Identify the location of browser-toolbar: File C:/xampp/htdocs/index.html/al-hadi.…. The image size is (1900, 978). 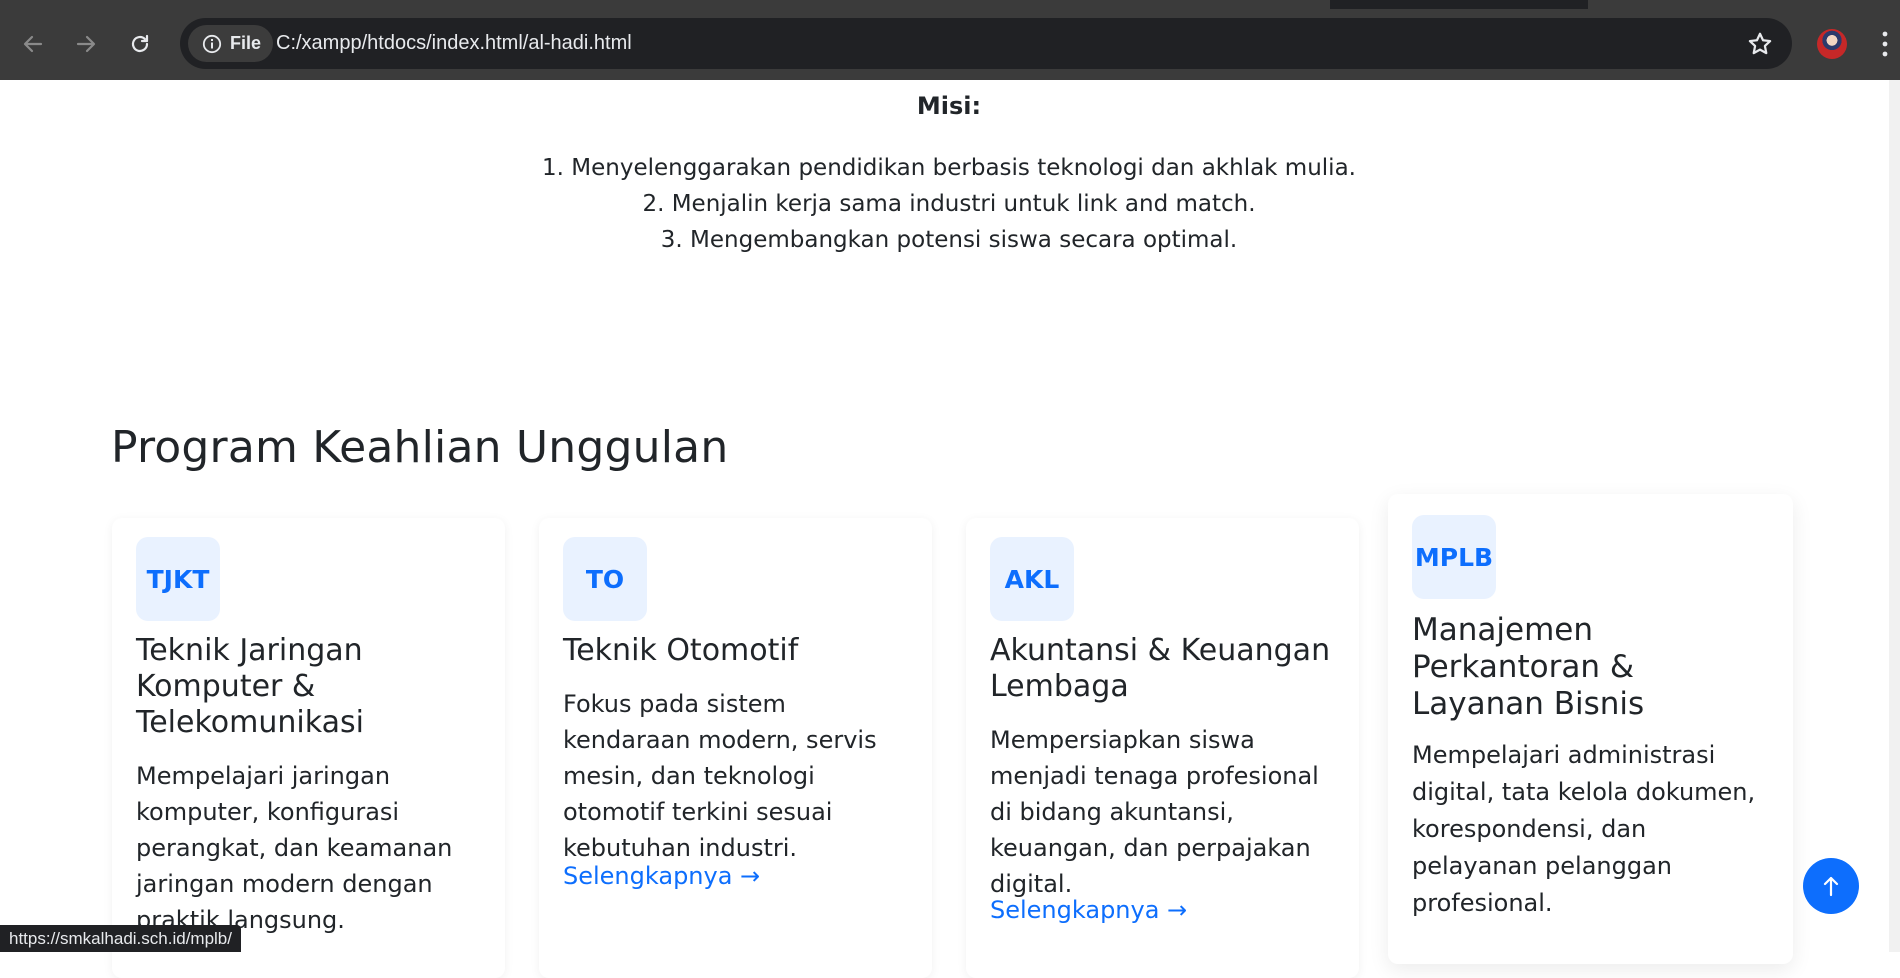
(950, 40).